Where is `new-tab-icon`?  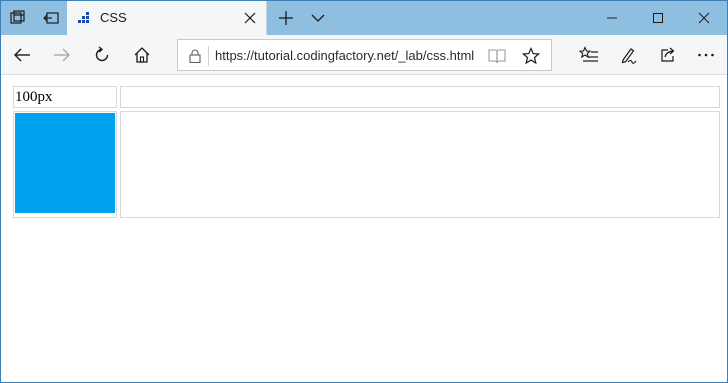 new-tab-icon is located at coordinates (285, 18).